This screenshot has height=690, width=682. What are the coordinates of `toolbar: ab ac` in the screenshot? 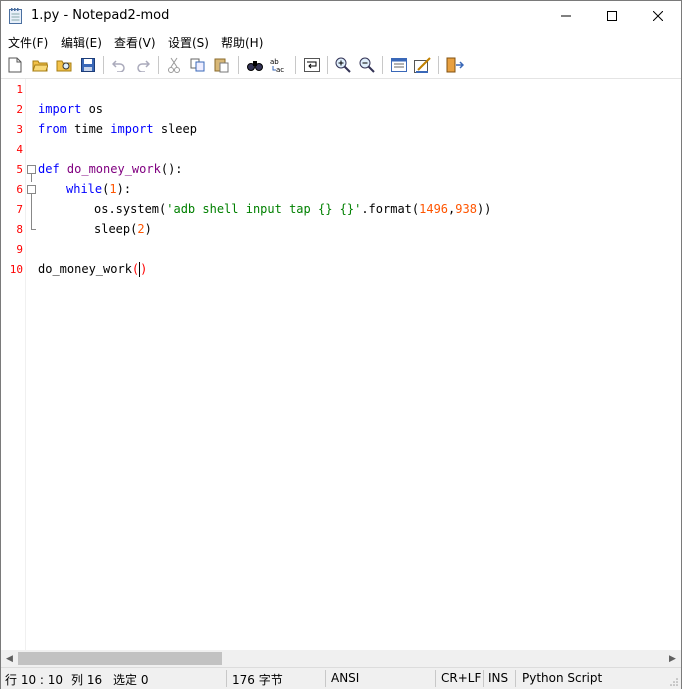 It's located at (341, 65).